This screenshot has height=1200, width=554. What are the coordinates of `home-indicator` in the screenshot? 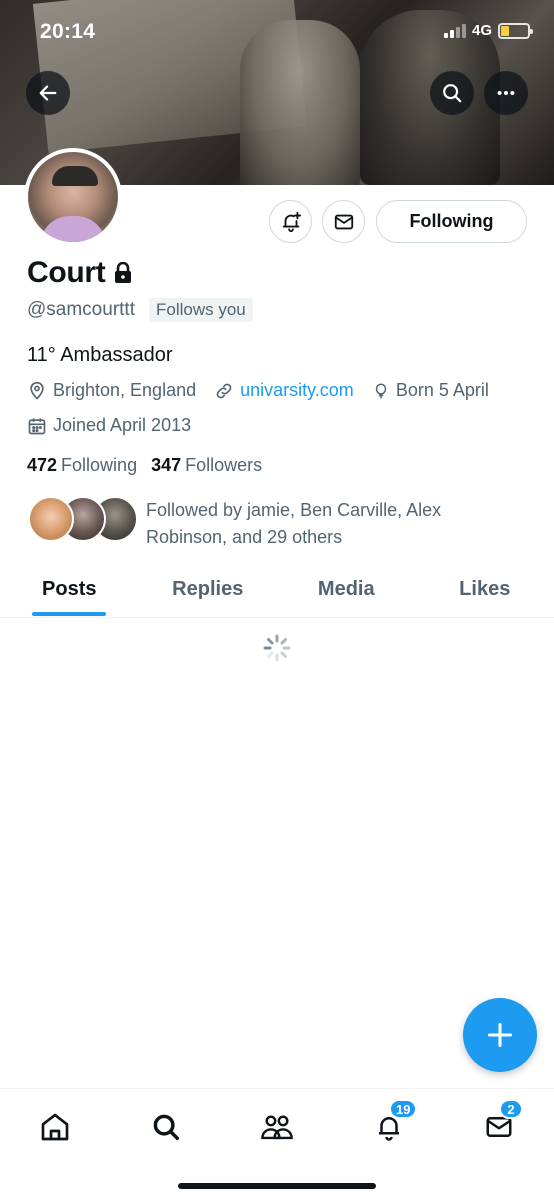 It's located at (277, 1186).